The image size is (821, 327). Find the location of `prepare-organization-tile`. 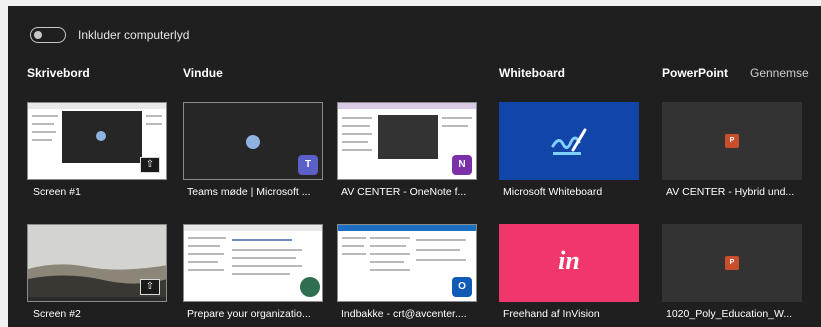

prepare-organization-tile is located at coordinates (253, 263).